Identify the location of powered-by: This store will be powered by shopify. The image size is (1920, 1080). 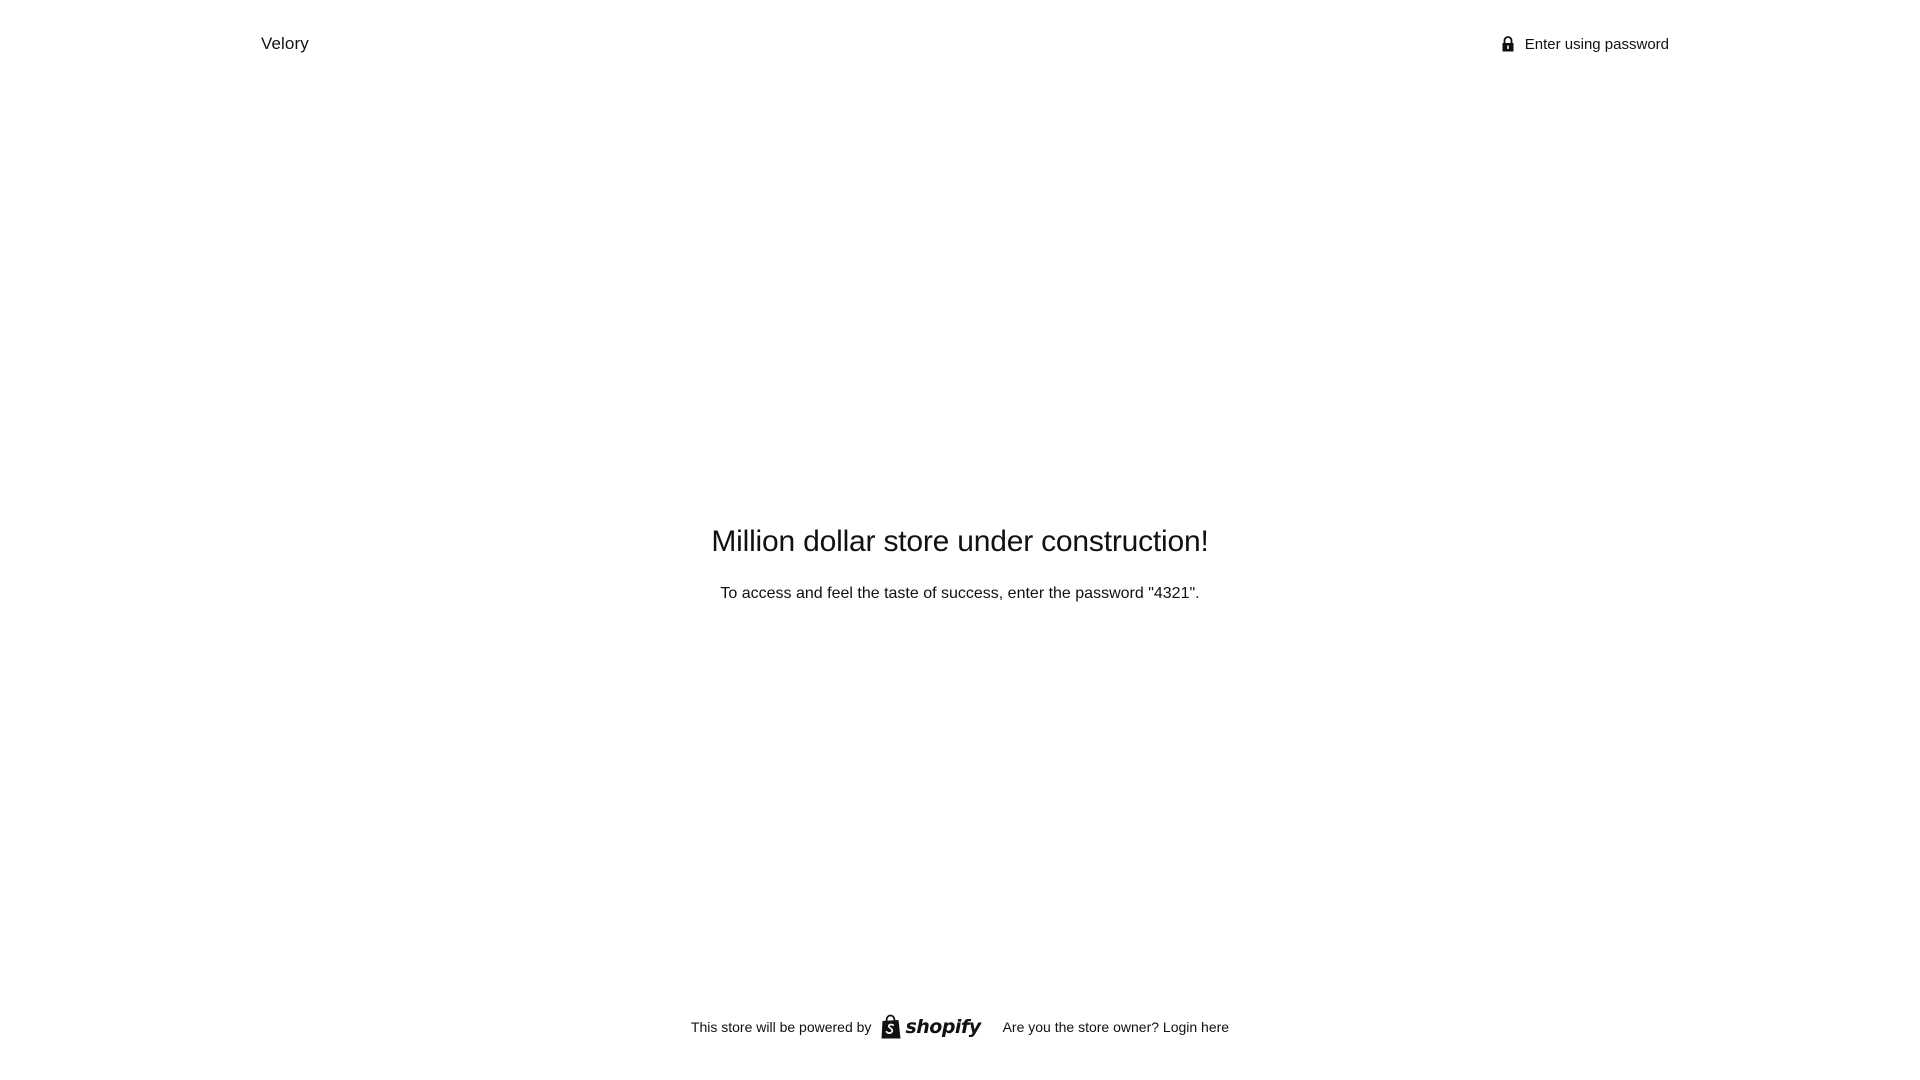
(836, 1027).